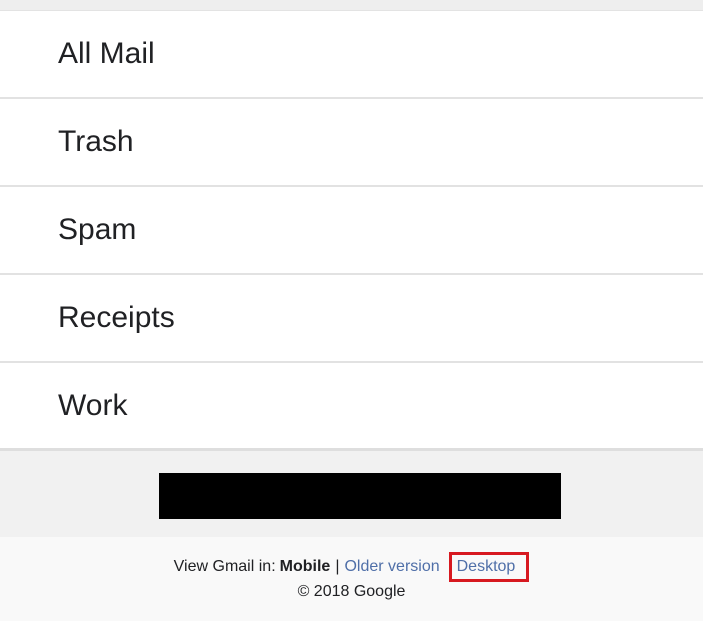 This screenshot has height=621, width=703. I want to click on top-divider, so click(351, 5).